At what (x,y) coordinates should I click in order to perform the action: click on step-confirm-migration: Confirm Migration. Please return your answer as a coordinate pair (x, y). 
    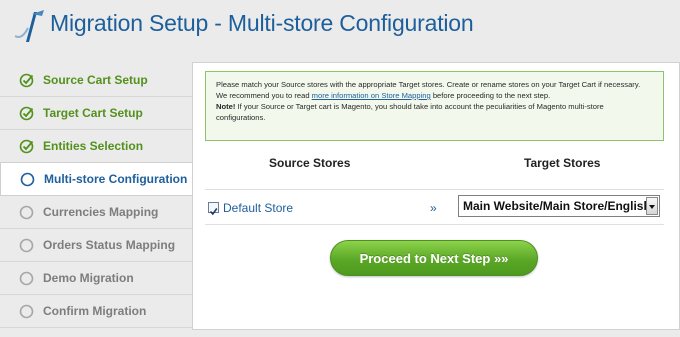
    Looking at the image, I should click on (96, 311).